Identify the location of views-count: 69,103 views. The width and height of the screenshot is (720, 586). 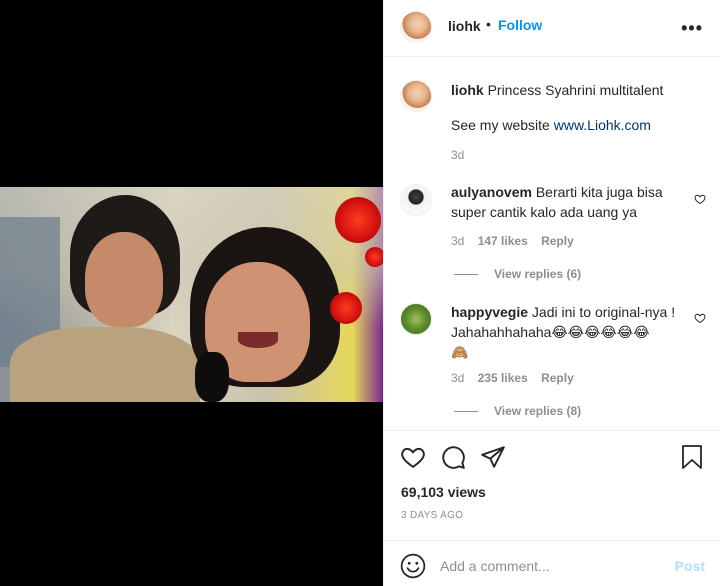
(443, 492).